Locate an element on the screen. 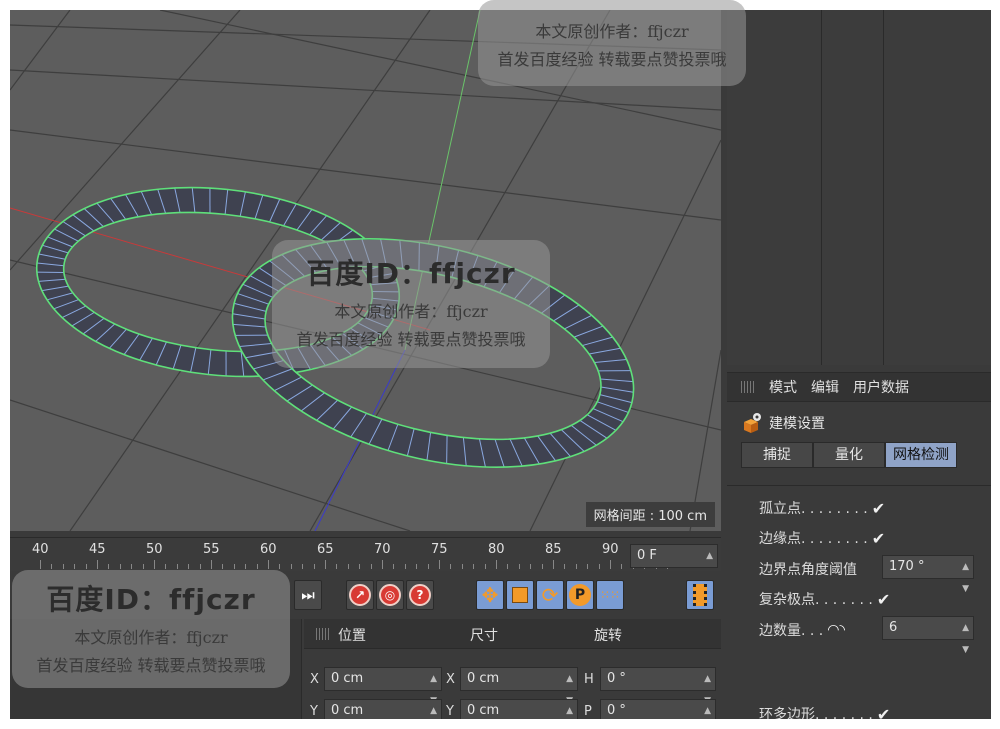  record-keys-button: ↗ is located at coordinates (360, 595).